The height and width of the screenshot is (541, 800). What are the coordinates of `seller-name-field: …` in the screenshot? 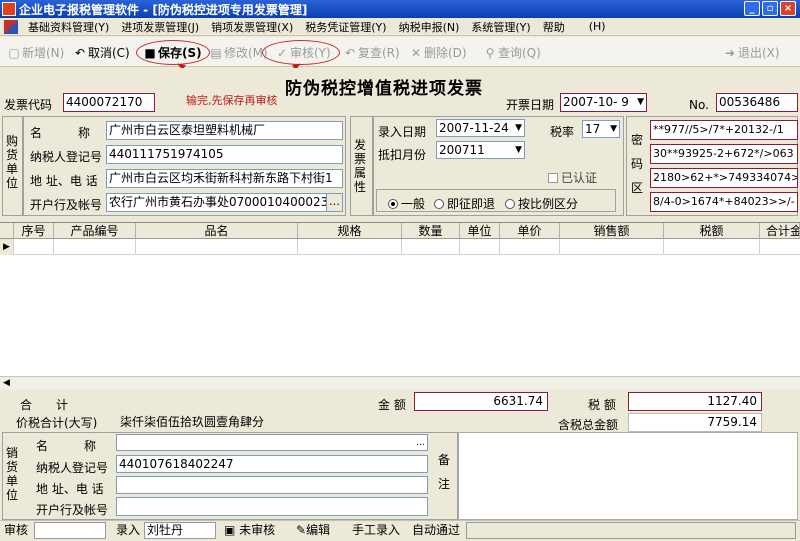 It's located at (272, 442).